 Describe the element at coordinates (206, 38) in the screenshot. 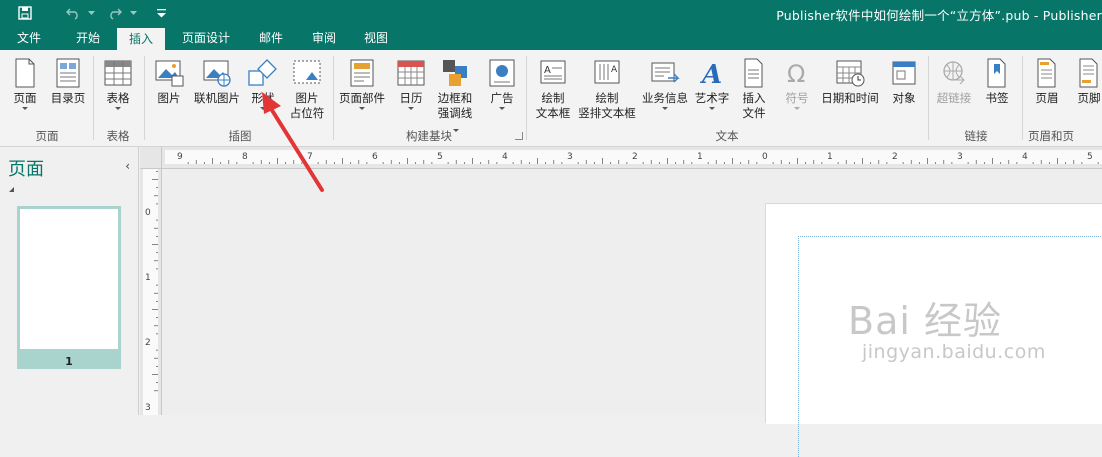

I see `tab-page-design: 页面设计` at that location.